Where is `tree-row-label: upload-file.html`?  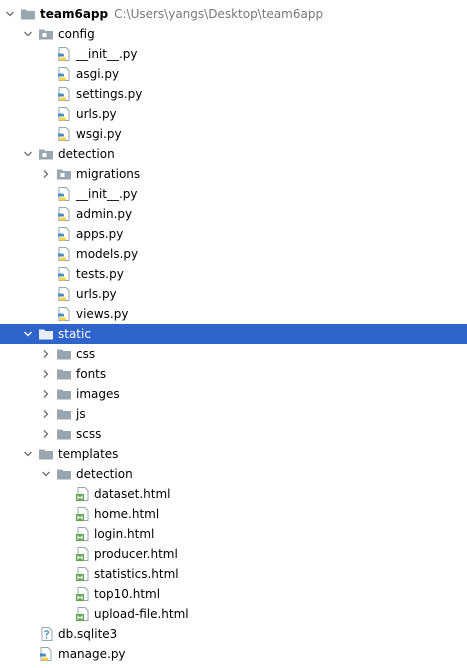
tree-row-label: upload-file.html is located at coordinates (141, 614).